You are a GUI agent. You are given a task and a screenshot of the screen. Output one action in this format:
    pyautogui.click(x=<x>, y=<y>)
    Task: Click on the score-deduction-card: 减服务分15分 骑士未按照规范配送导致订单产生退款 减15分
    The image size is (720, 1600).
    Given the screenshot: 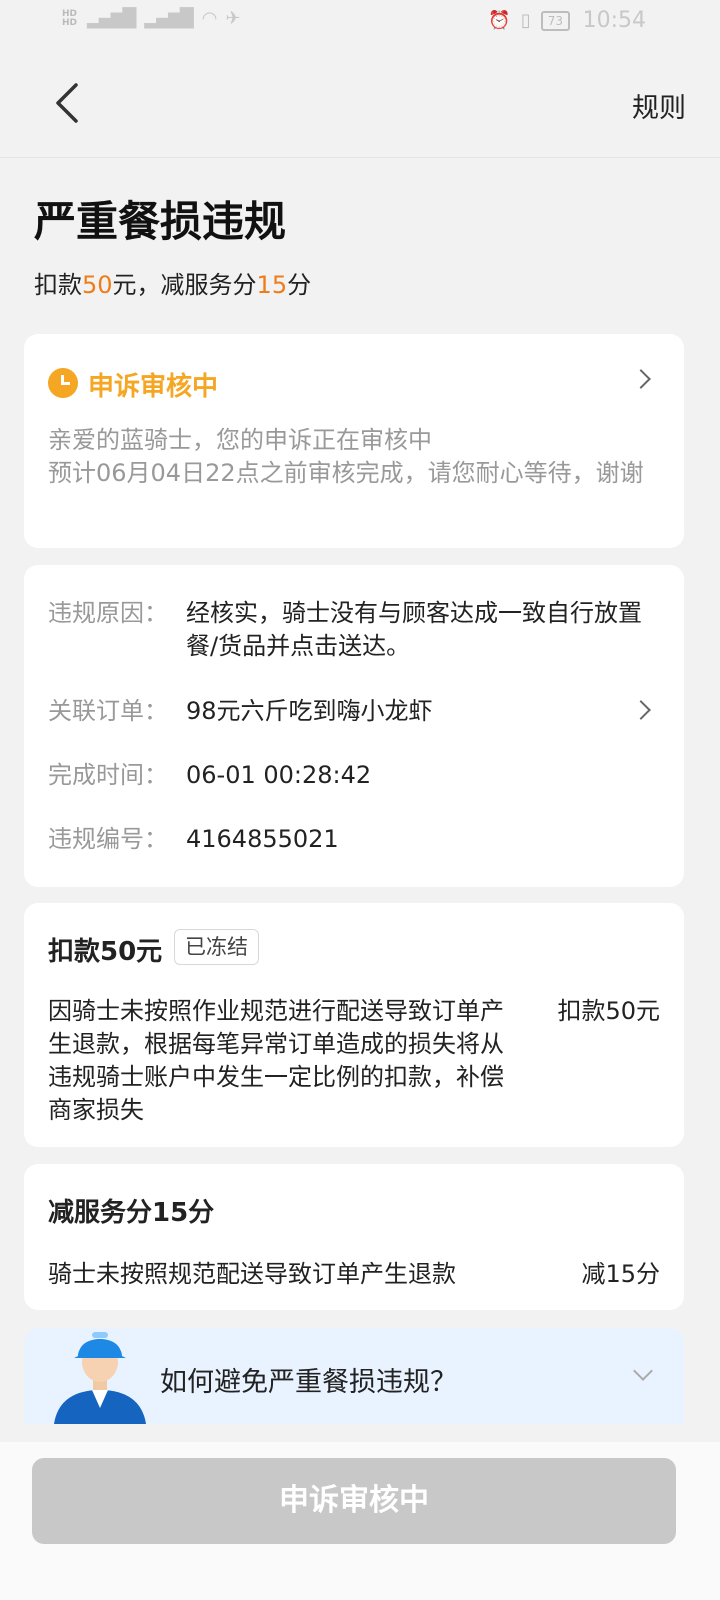 What is the action you would take?
    pyautogui.click(x=354, y=1237)
    